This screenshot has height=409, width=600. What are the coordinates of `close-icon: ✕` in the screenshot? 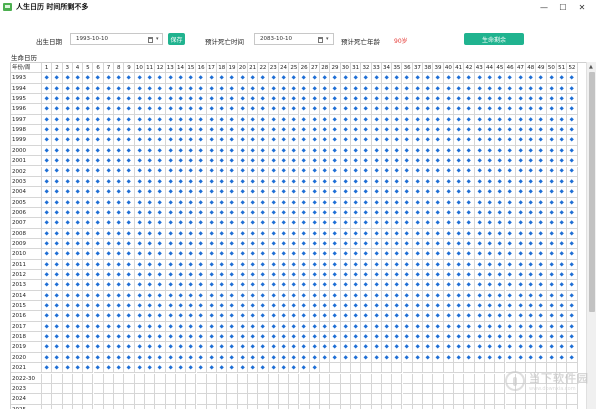 It's located at (582, 7).